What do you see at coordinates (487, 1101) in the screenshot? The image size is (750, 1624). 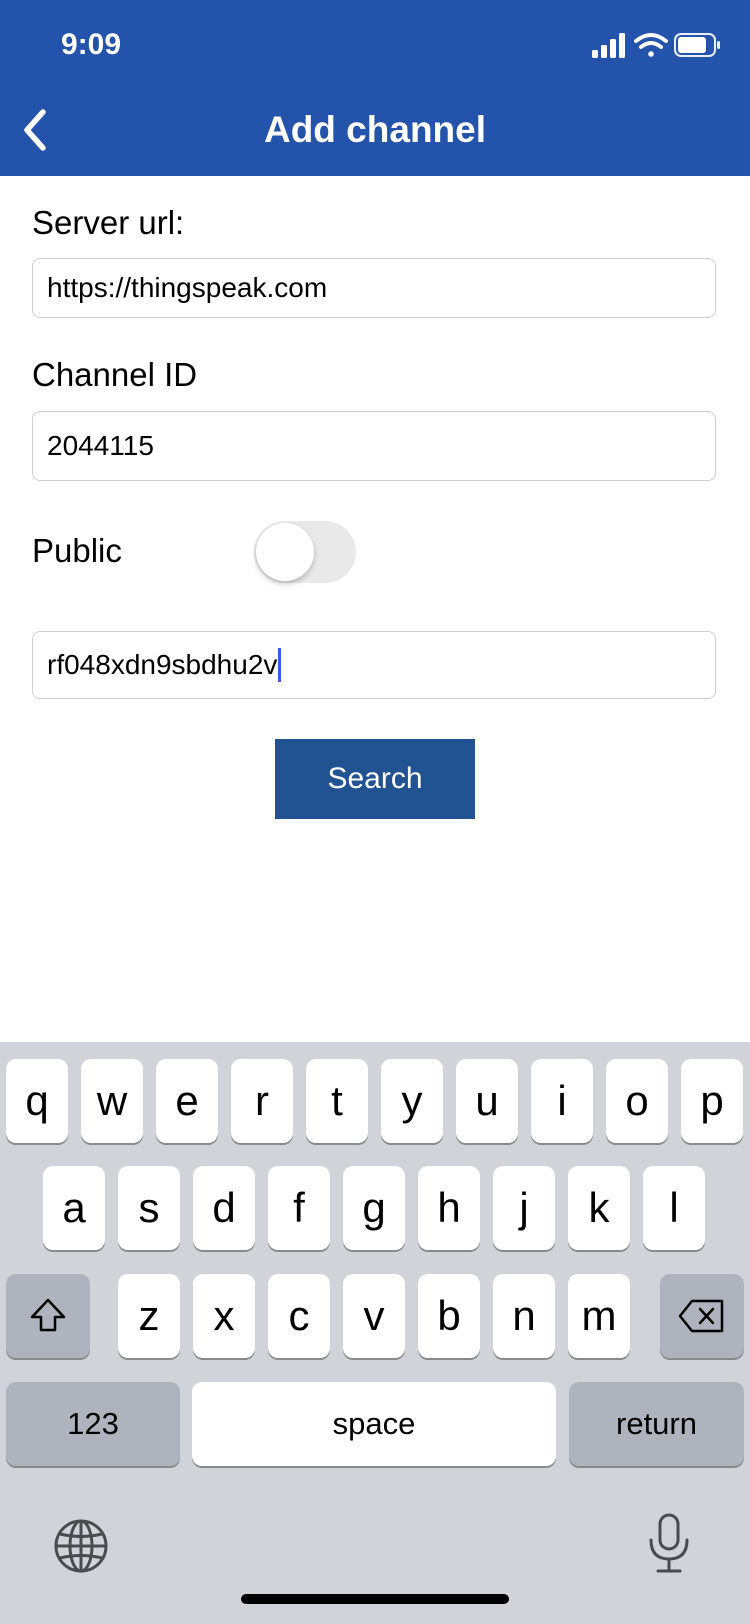 I see `key-u: u` at bounding box center [487, 1101].